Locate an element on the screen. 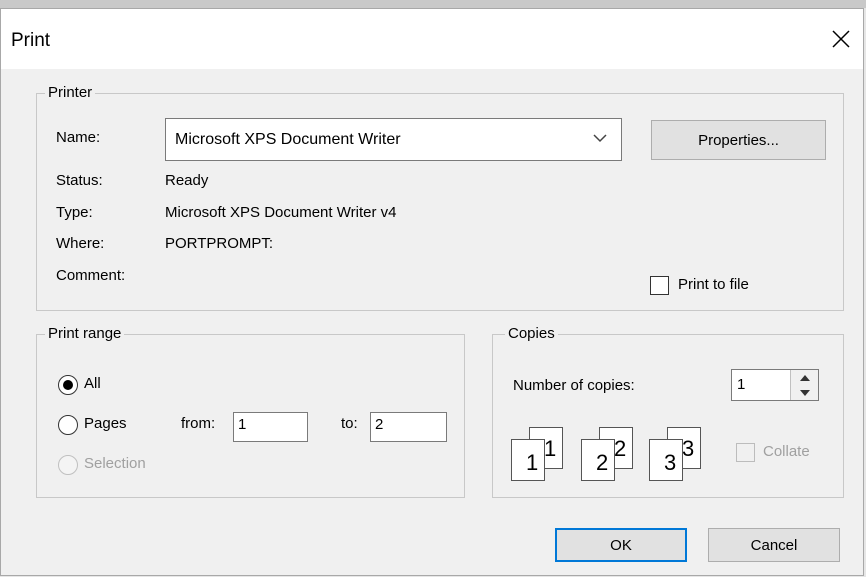  print-to-file-label: Print to file is located at coordinates (713, 284).